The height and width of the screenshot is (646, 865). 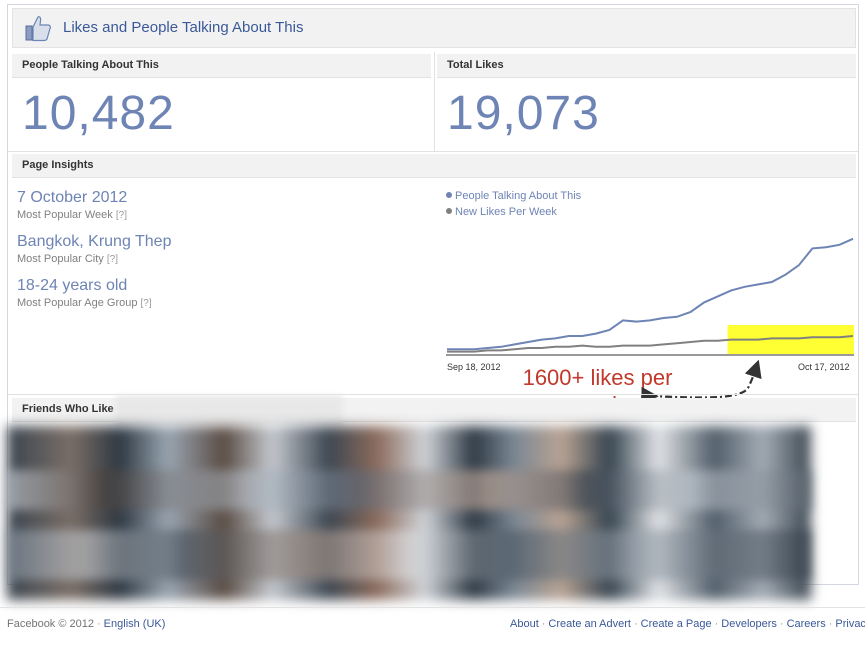 What do you see at coordinates (50, 624) in the screenshot?
I see `copyright: Facebook © 2012` at bounding box center [50, 624].